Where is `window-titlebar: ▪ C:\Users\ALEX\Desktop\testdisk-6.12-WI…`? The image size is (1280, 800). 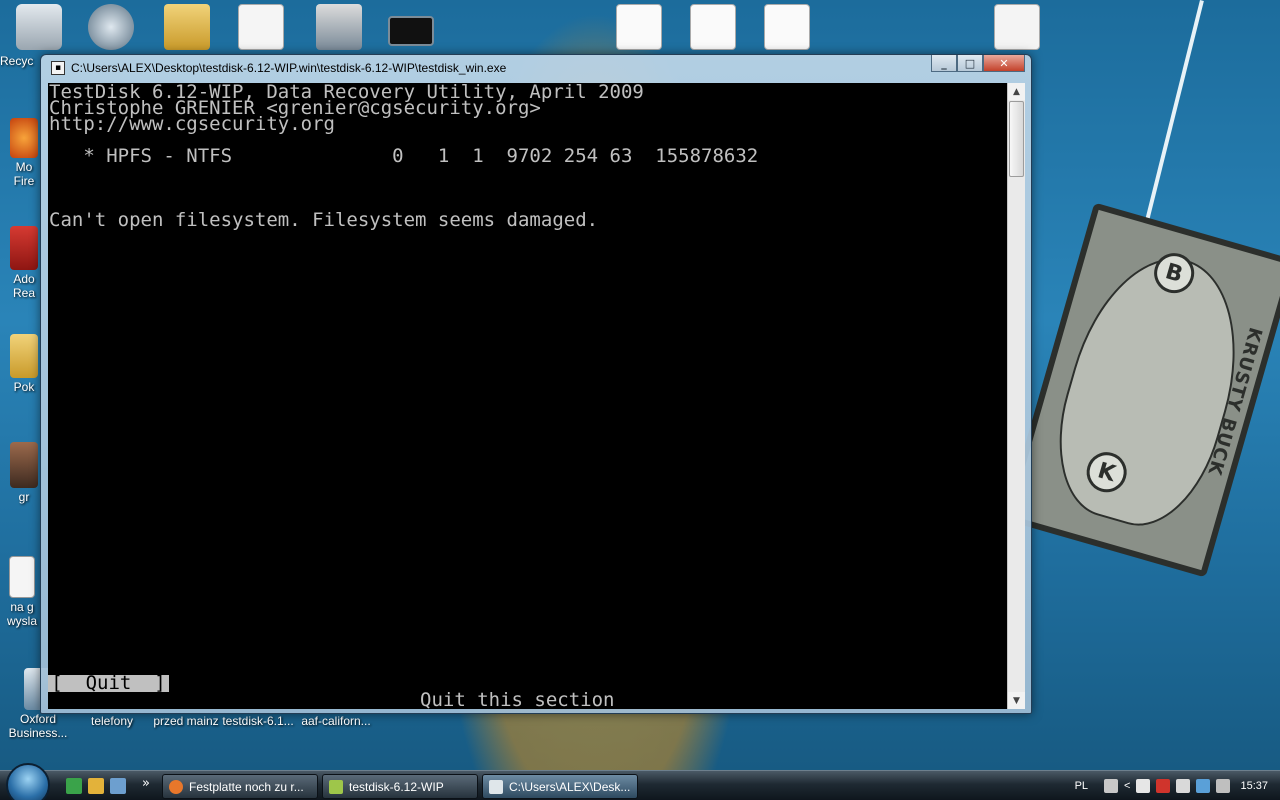
window-titlebar: ▪ C:\Users\ALEX\Desktop\testdisk-6.12-WI… is located at coordinates (536, 68).